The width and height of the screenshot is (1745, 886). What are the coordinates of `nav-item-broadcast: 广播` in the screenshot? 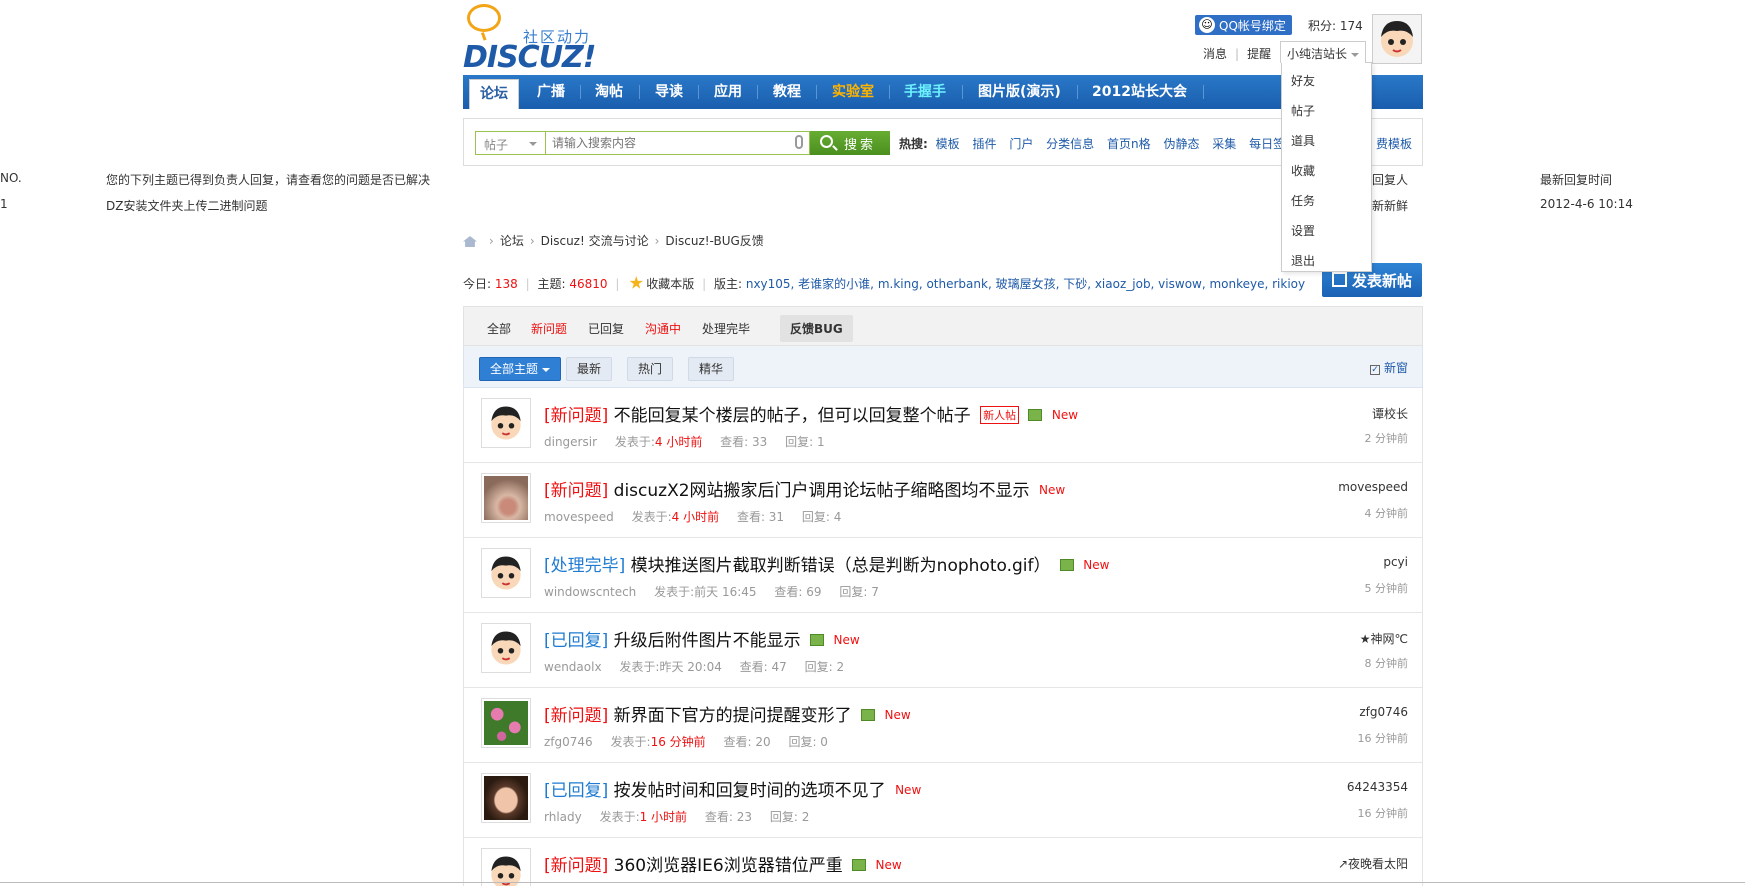 It's located at (551, 92).